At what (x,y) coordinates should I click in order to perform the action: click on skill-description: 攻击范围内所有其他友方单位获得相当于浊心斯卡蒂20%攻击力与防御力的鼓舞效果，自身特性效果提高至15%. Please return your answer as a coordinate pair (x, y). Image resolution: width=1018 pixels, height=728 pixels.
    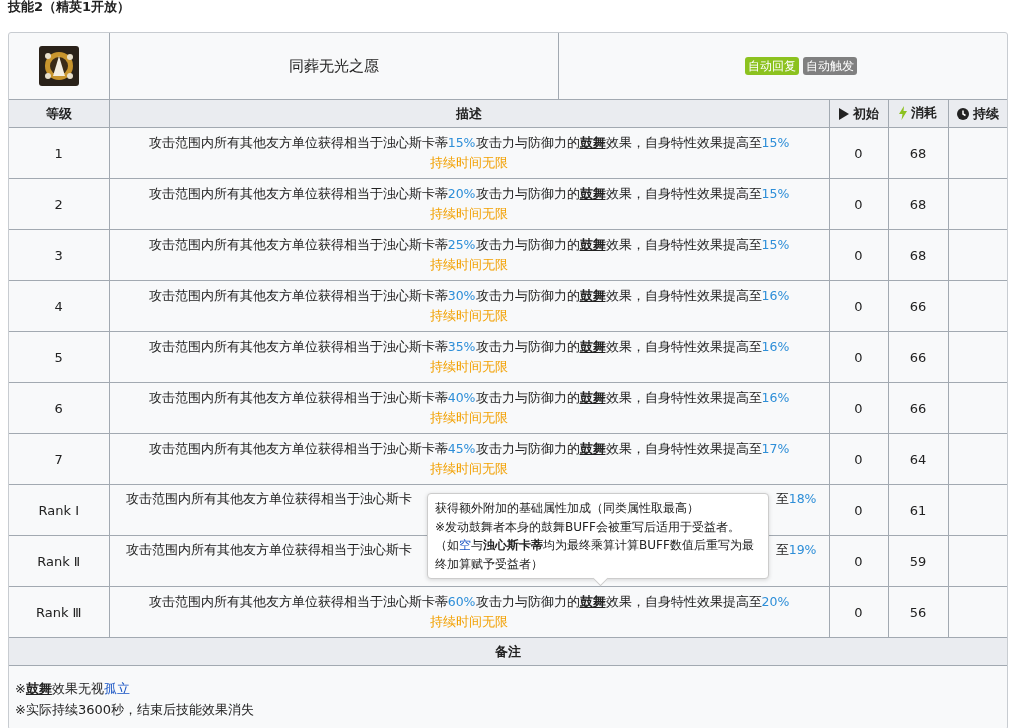
    Looking at the image, I should click on (469, 194).